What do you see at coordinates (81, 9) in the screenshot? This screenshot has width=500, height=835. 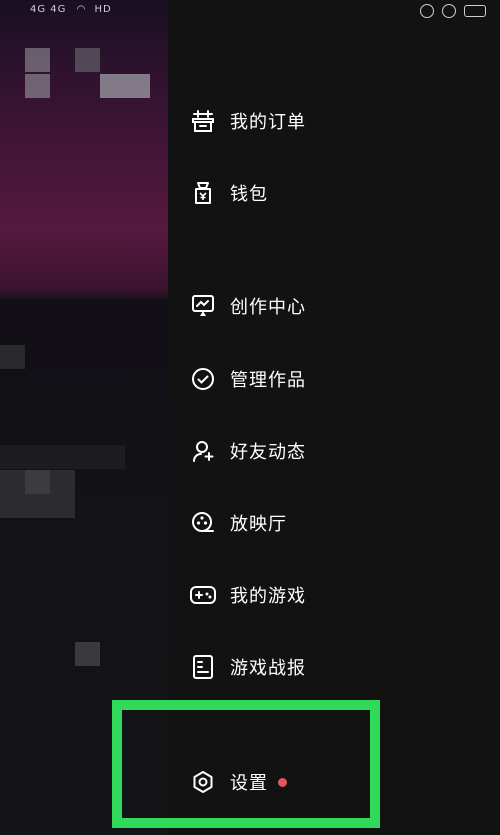 I see `wifi-icon: ◠` at bounding box center [81, 9].